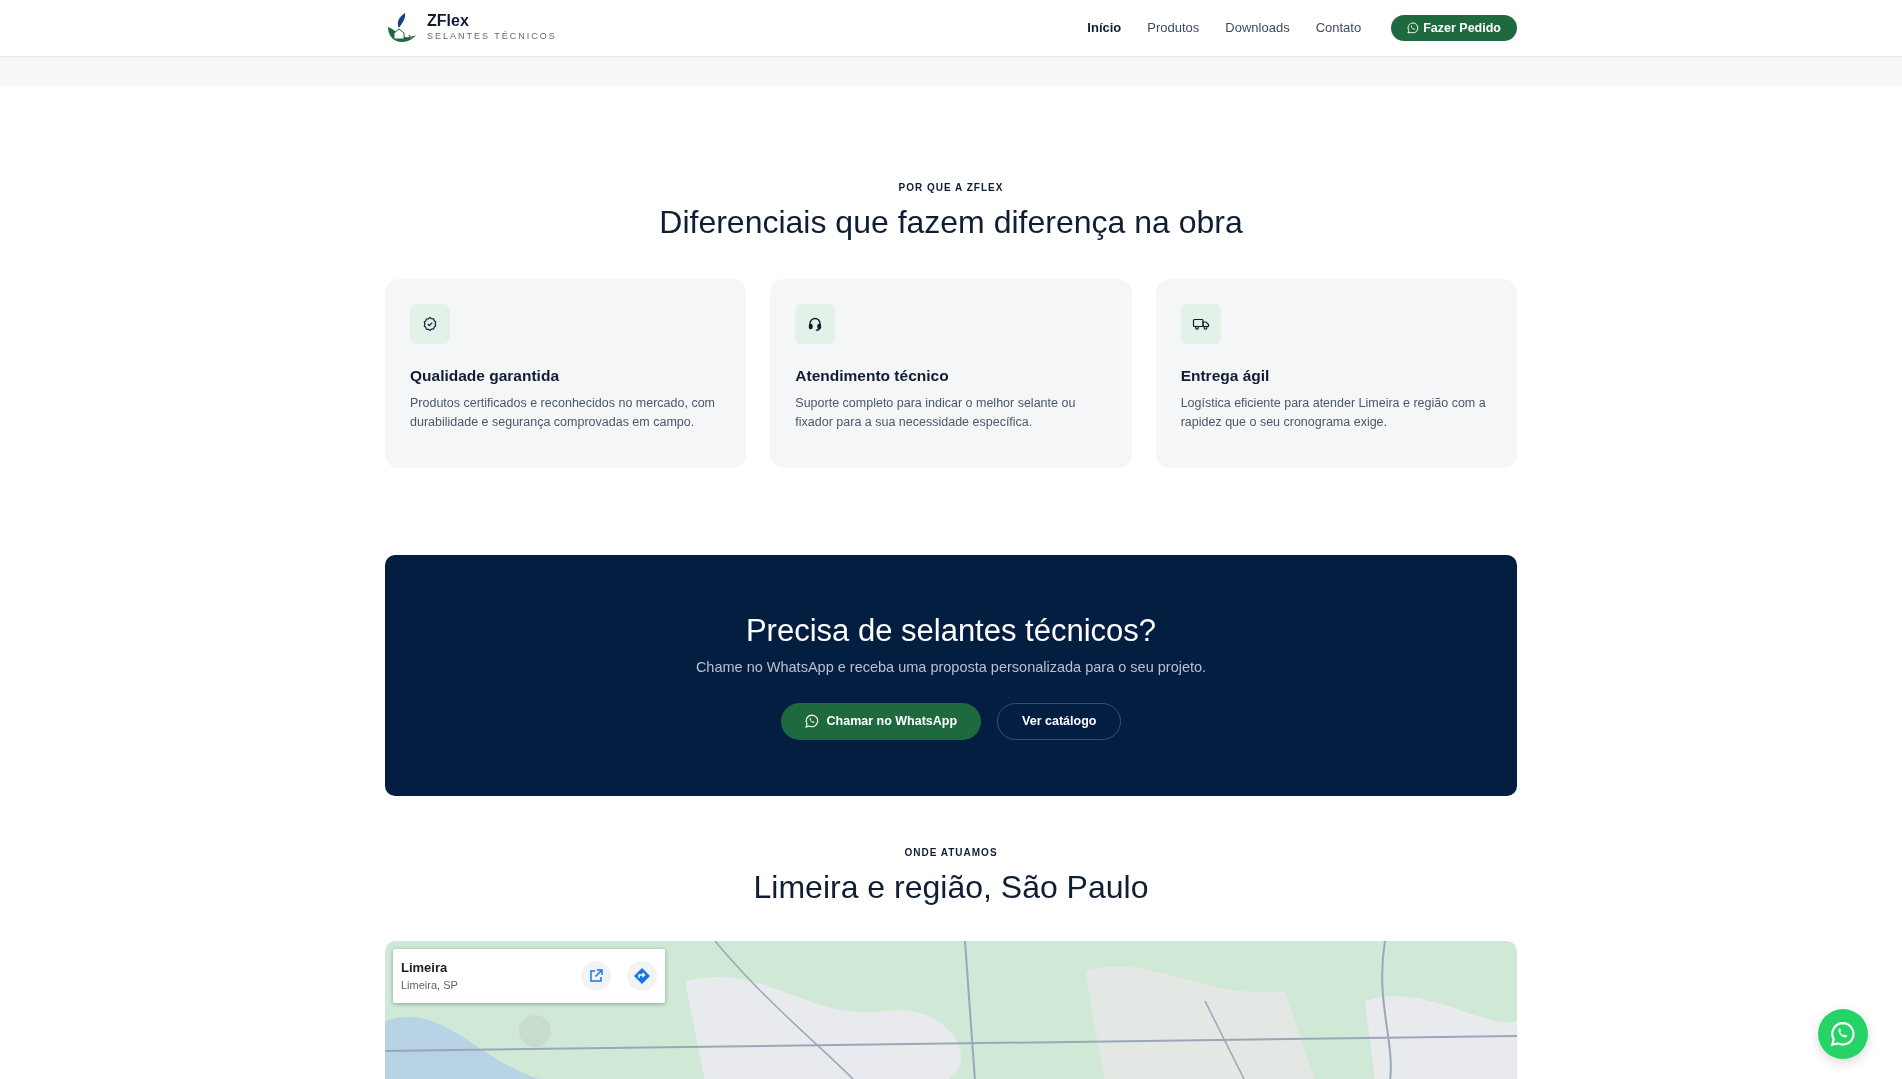  Describe the element at coordinates (425, 967) in the screenshot. I see `place-name: Limeira` at that location.